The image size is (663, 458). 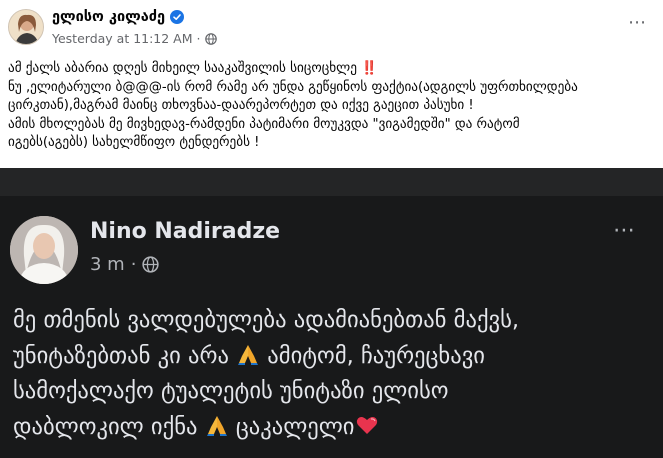 I want to click on shared-post-time: 3 m, so click(x=107, y=264).